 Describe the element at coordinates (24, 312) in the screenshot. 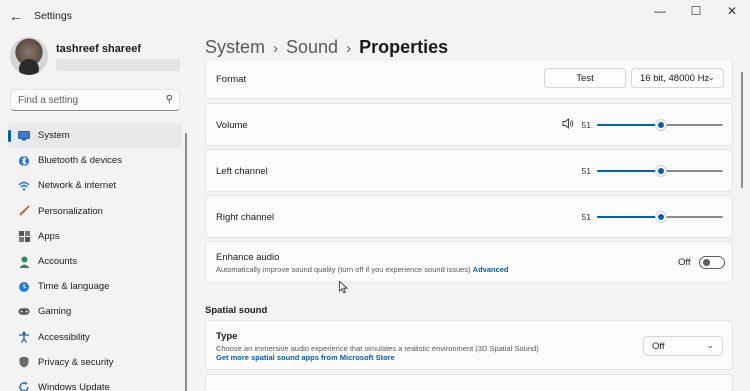

I see `gamepad-icon` at that location.